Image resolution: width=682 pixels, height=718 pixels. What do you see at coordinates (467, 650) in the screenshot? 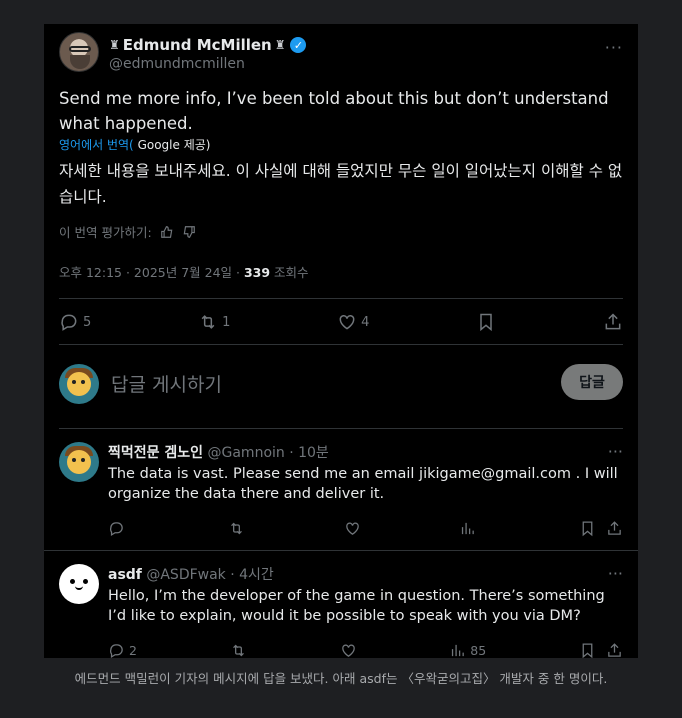
I see `views-button: 85` at bounding box center [467, 650].